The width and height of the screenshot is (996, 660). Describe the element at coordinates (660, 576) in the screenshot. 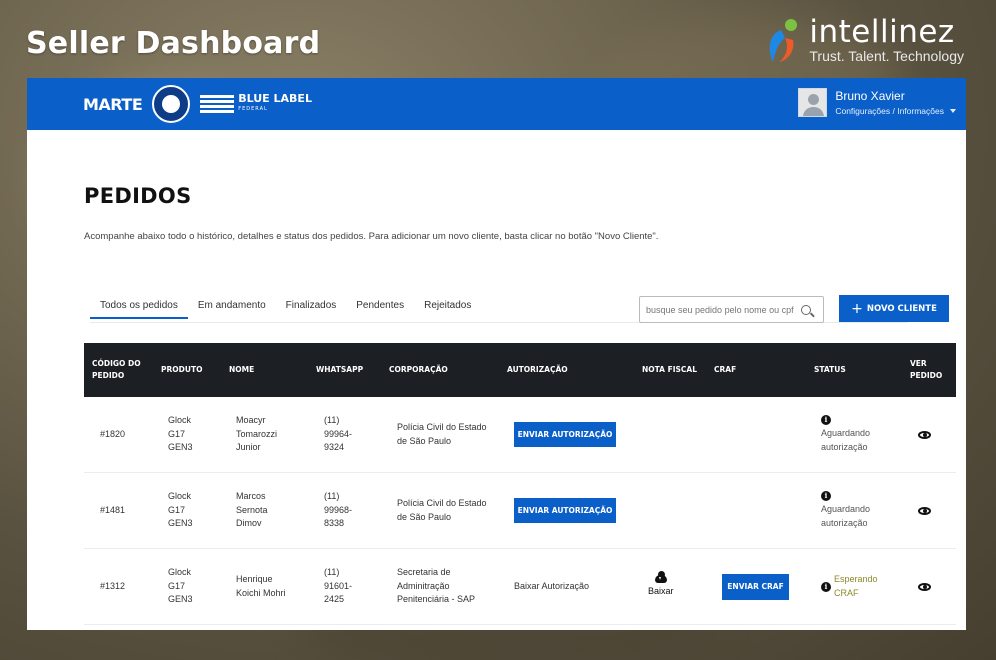

I see `cloud-download-icon` at that location.